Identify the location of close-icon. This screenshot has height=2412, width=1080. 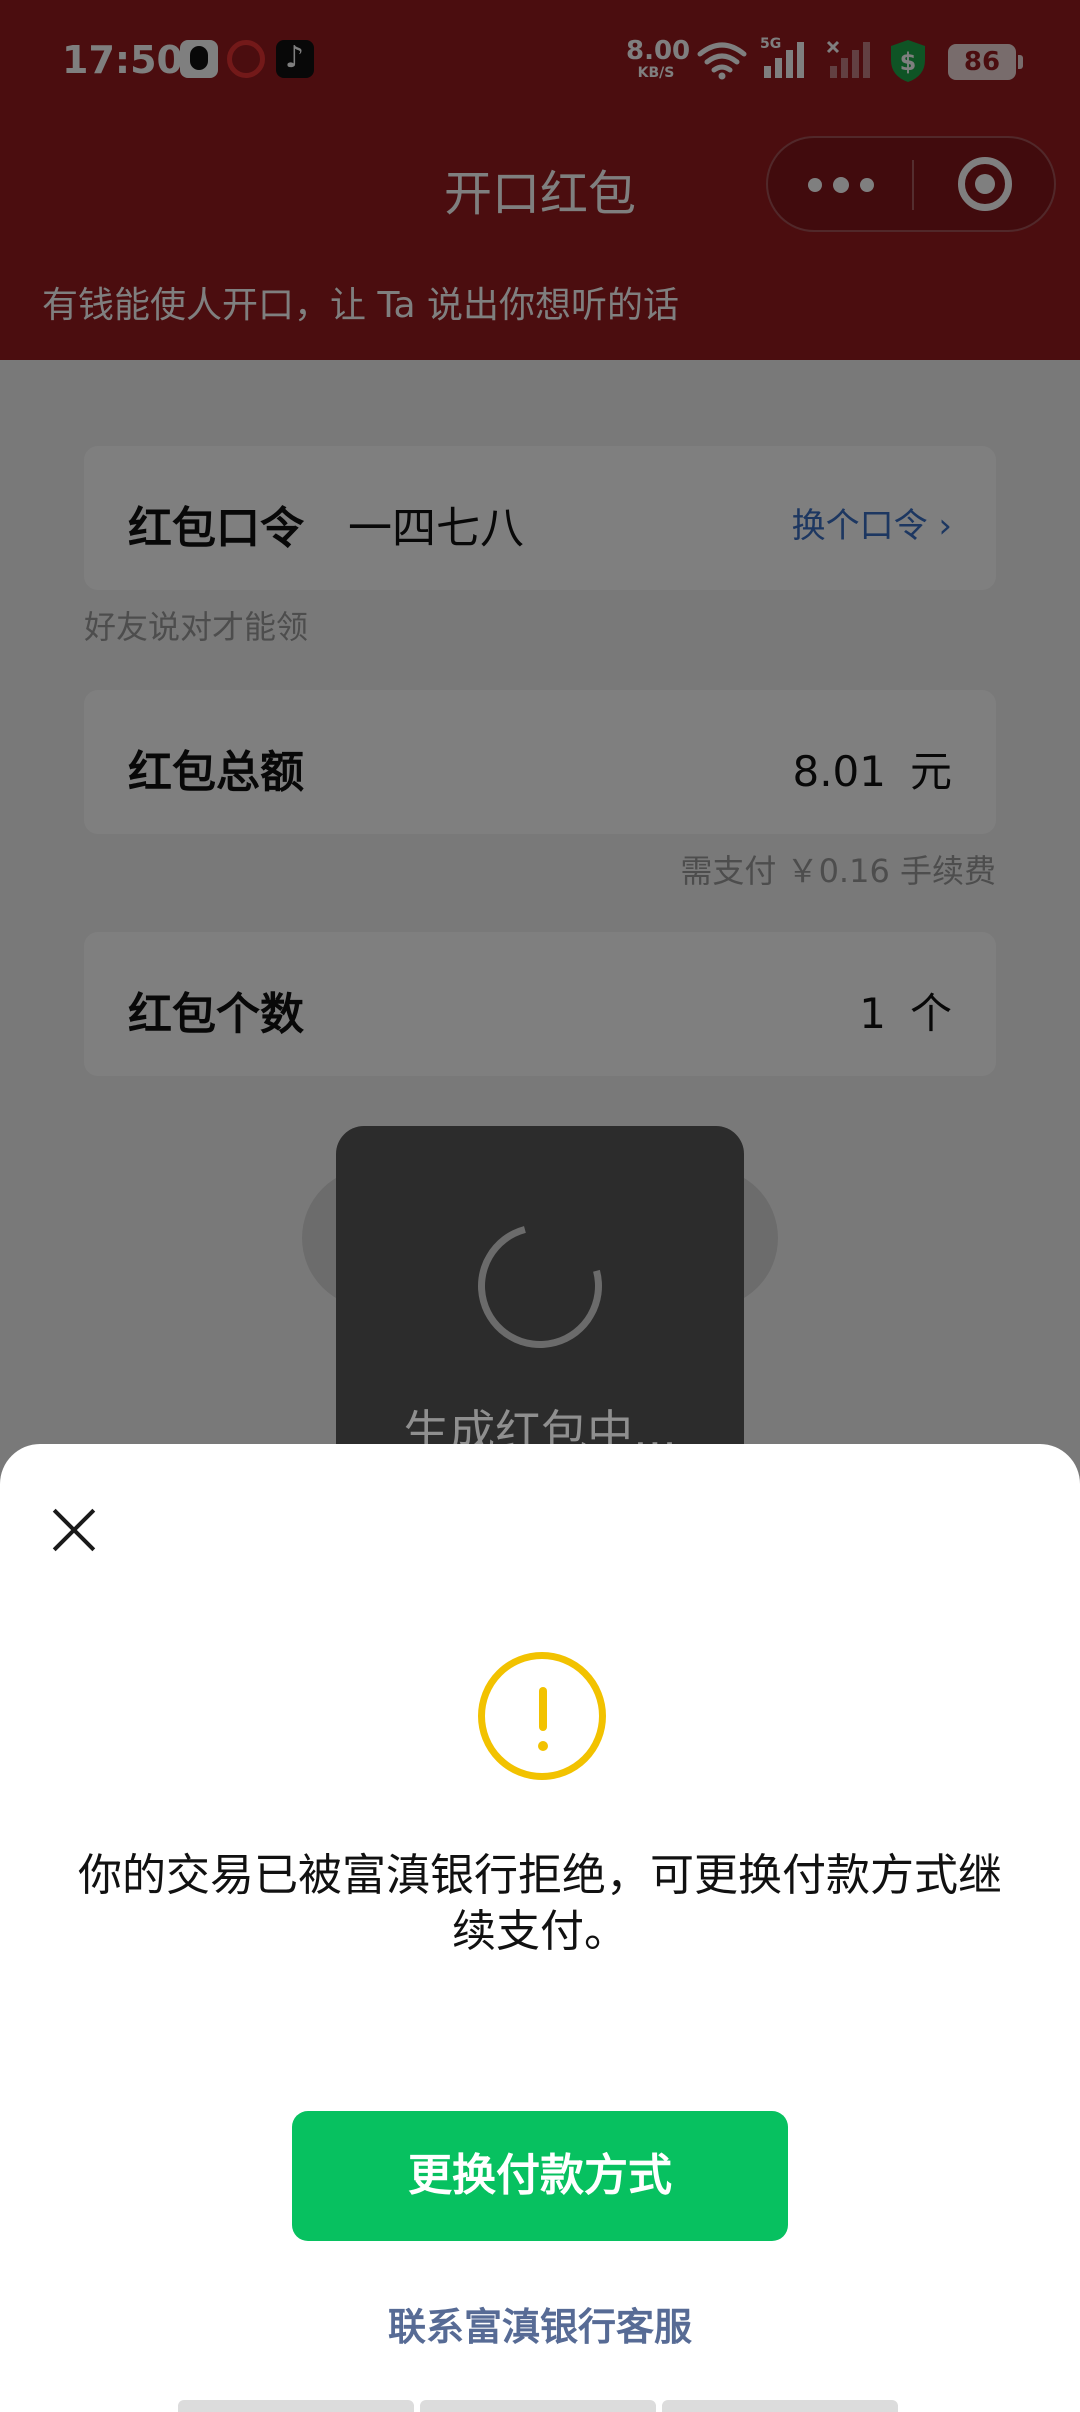
(74, 1530).